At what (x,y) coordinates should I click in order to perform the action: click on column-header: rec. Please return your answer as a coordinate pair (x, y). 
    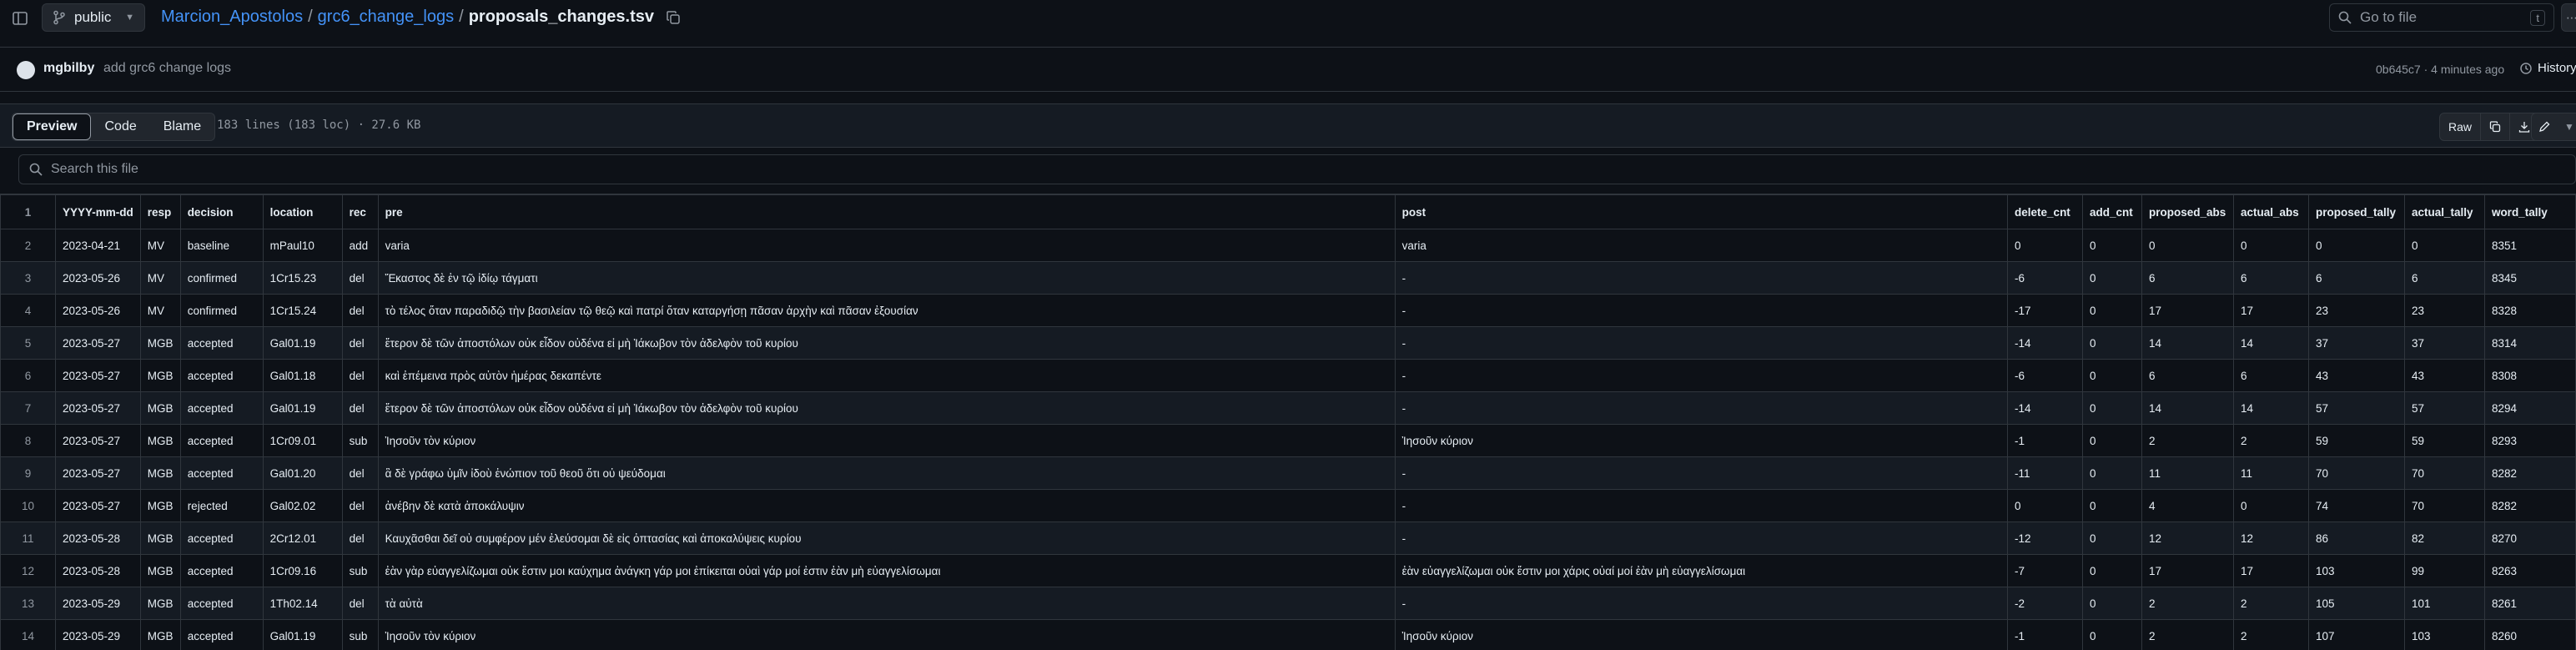
    Looking at the image, I should click on (360, 212).